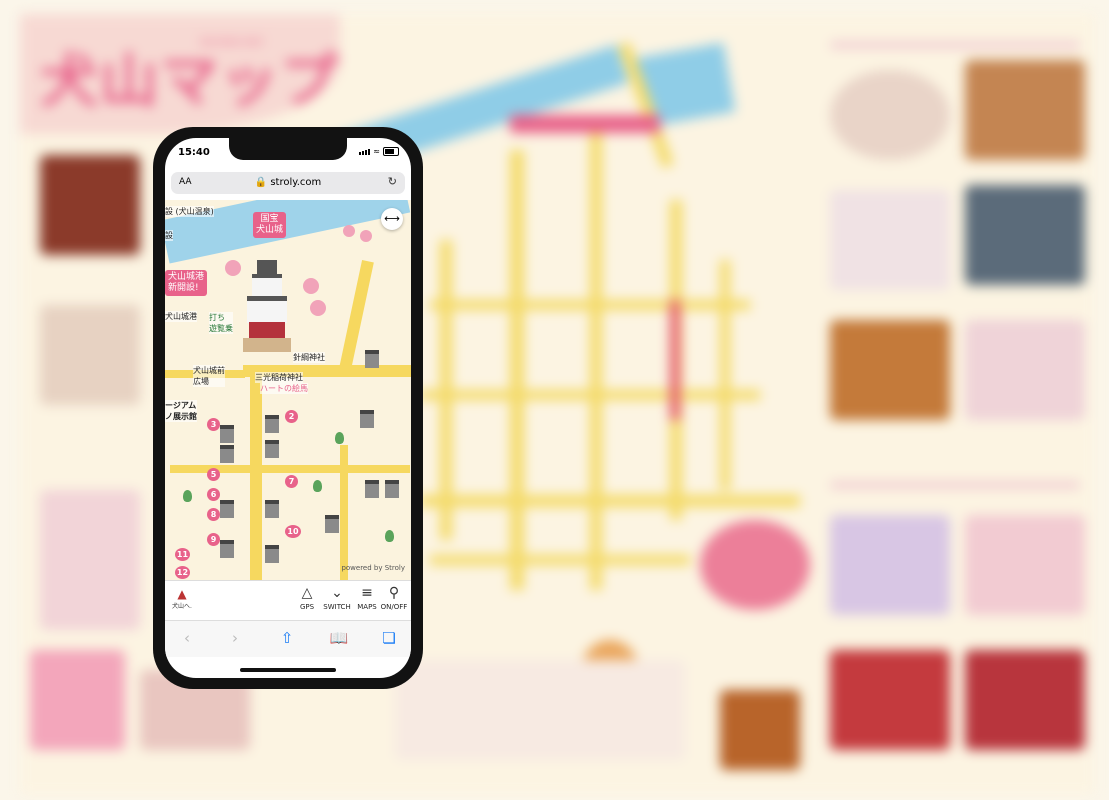  What do you see at coordinates (291, 481) in the screenshot?
I see `map-marker-number: 7` at bounding box center [291, 481].